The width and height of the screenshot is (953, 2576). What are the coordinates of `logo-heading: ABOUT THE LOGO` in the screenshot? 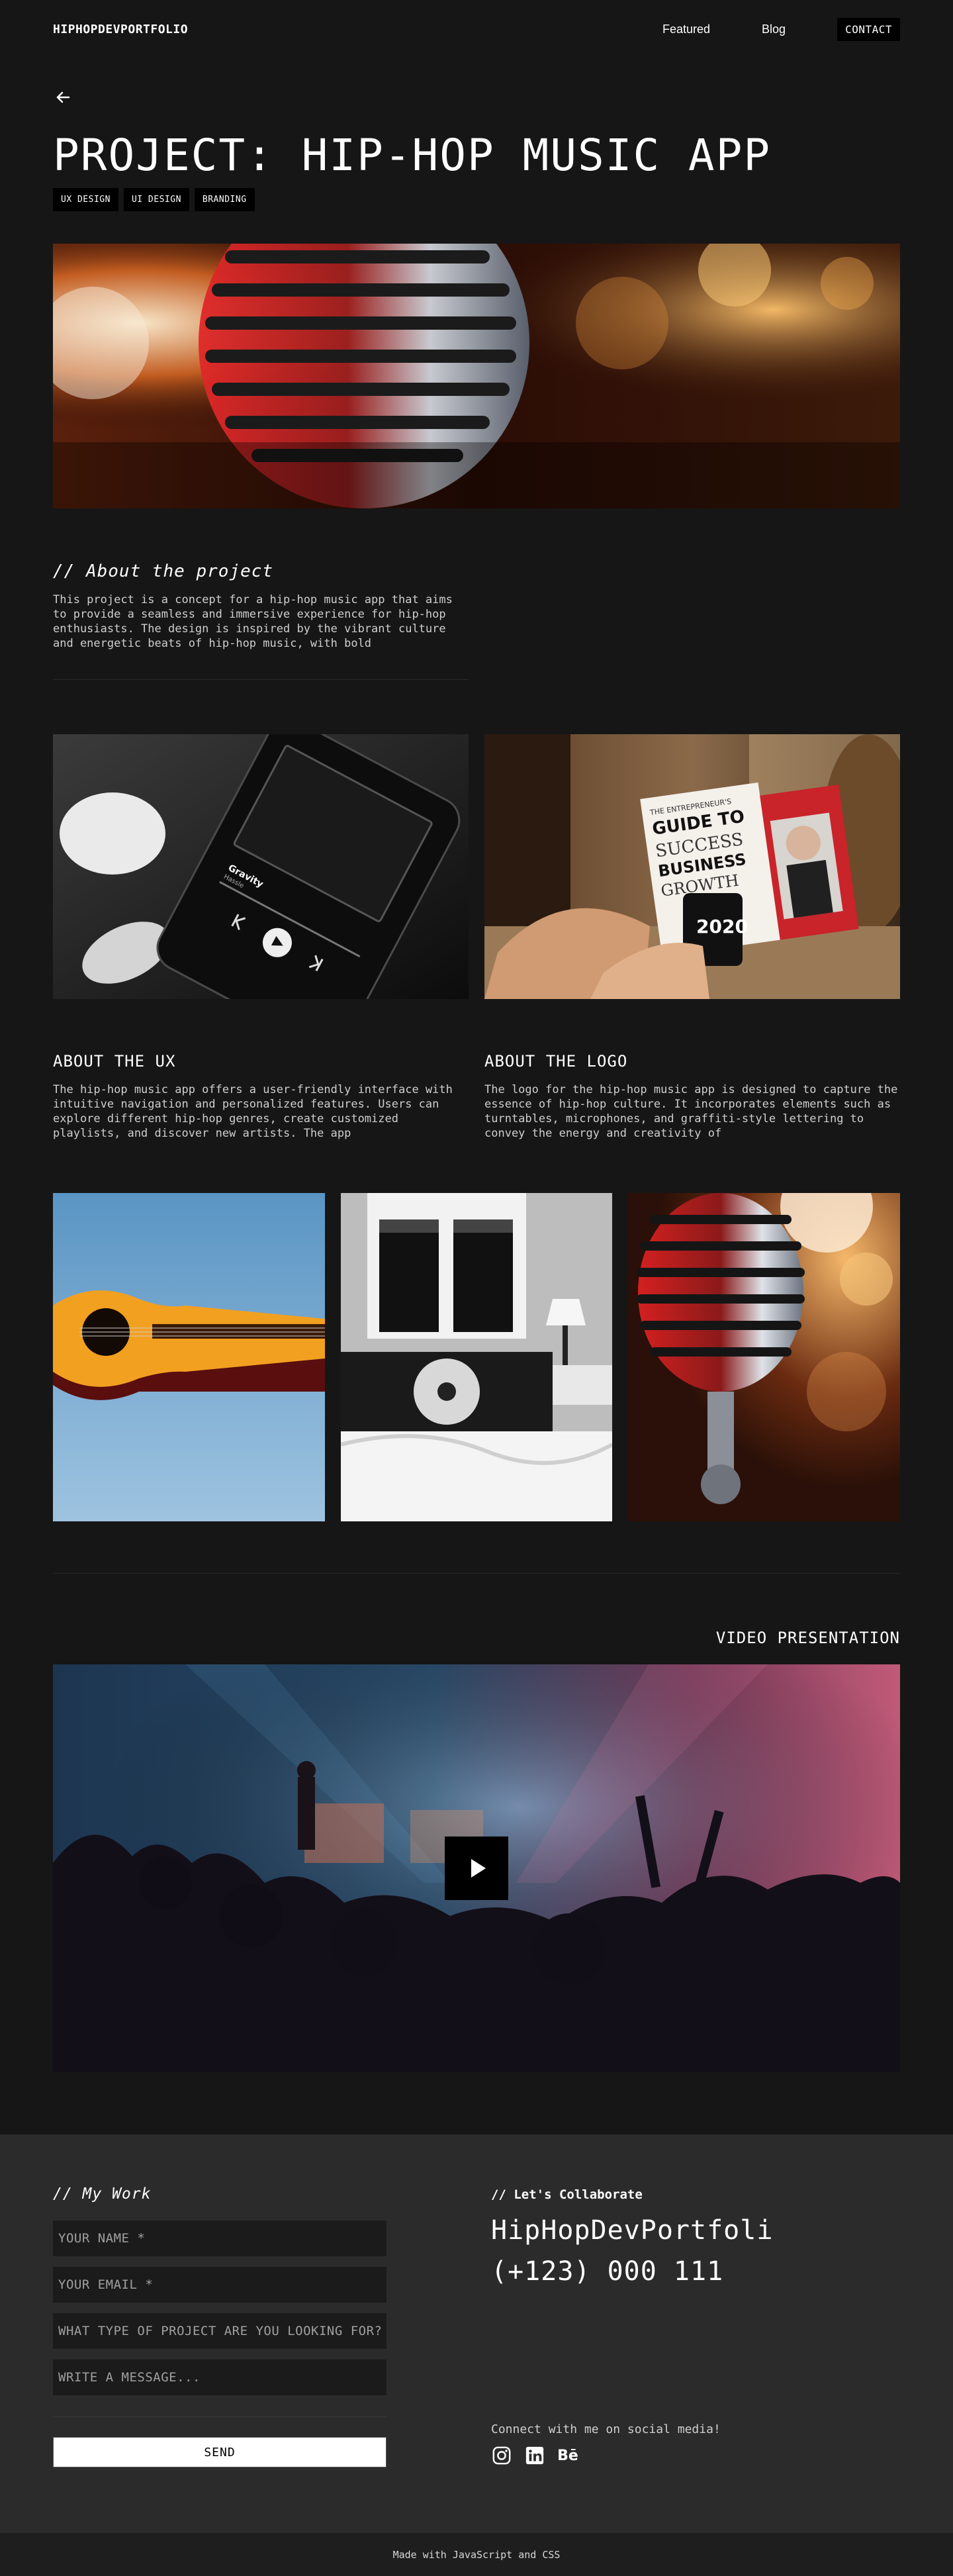 It's located at (556, 1061).